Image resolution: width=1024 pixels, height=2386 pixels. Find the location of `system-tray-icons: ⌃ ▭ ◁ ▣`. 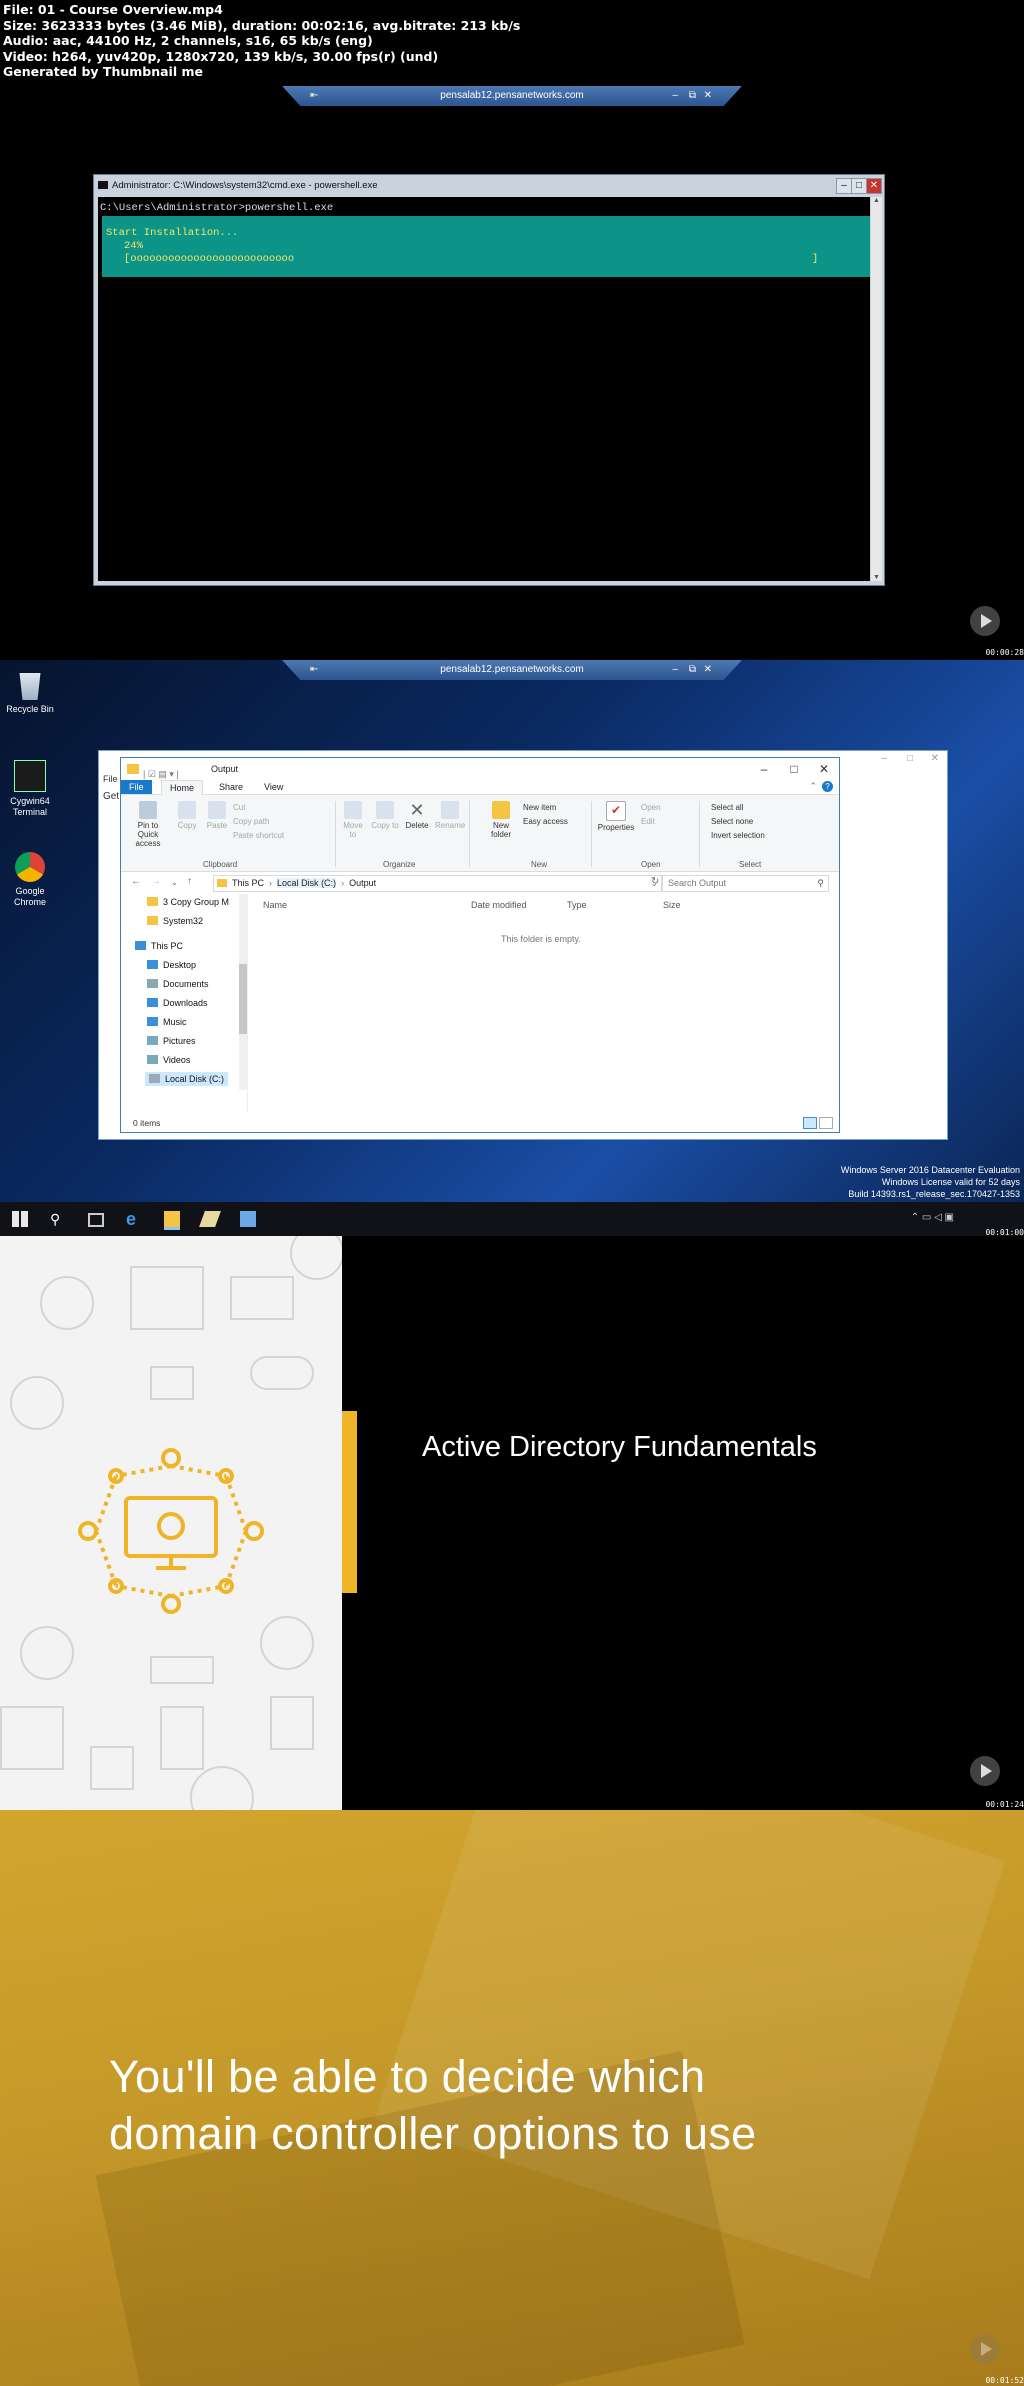

system-tray-icons: ⌃ ▭ ◁ ▣ is located at coordinates (932, 1217).